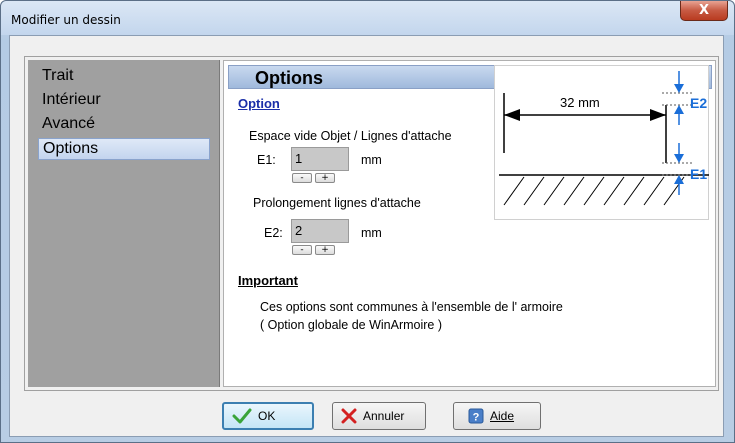 This screenshot has height=443, width=735. I want to click on e1-decrement-button: -, so click(302, 178).